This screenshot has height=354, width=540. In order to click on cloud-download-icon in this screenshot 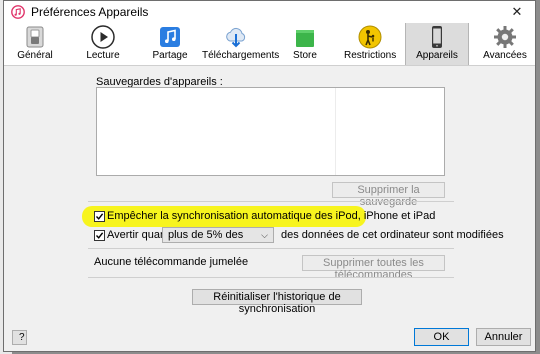, I will do `click(236, 37)`.